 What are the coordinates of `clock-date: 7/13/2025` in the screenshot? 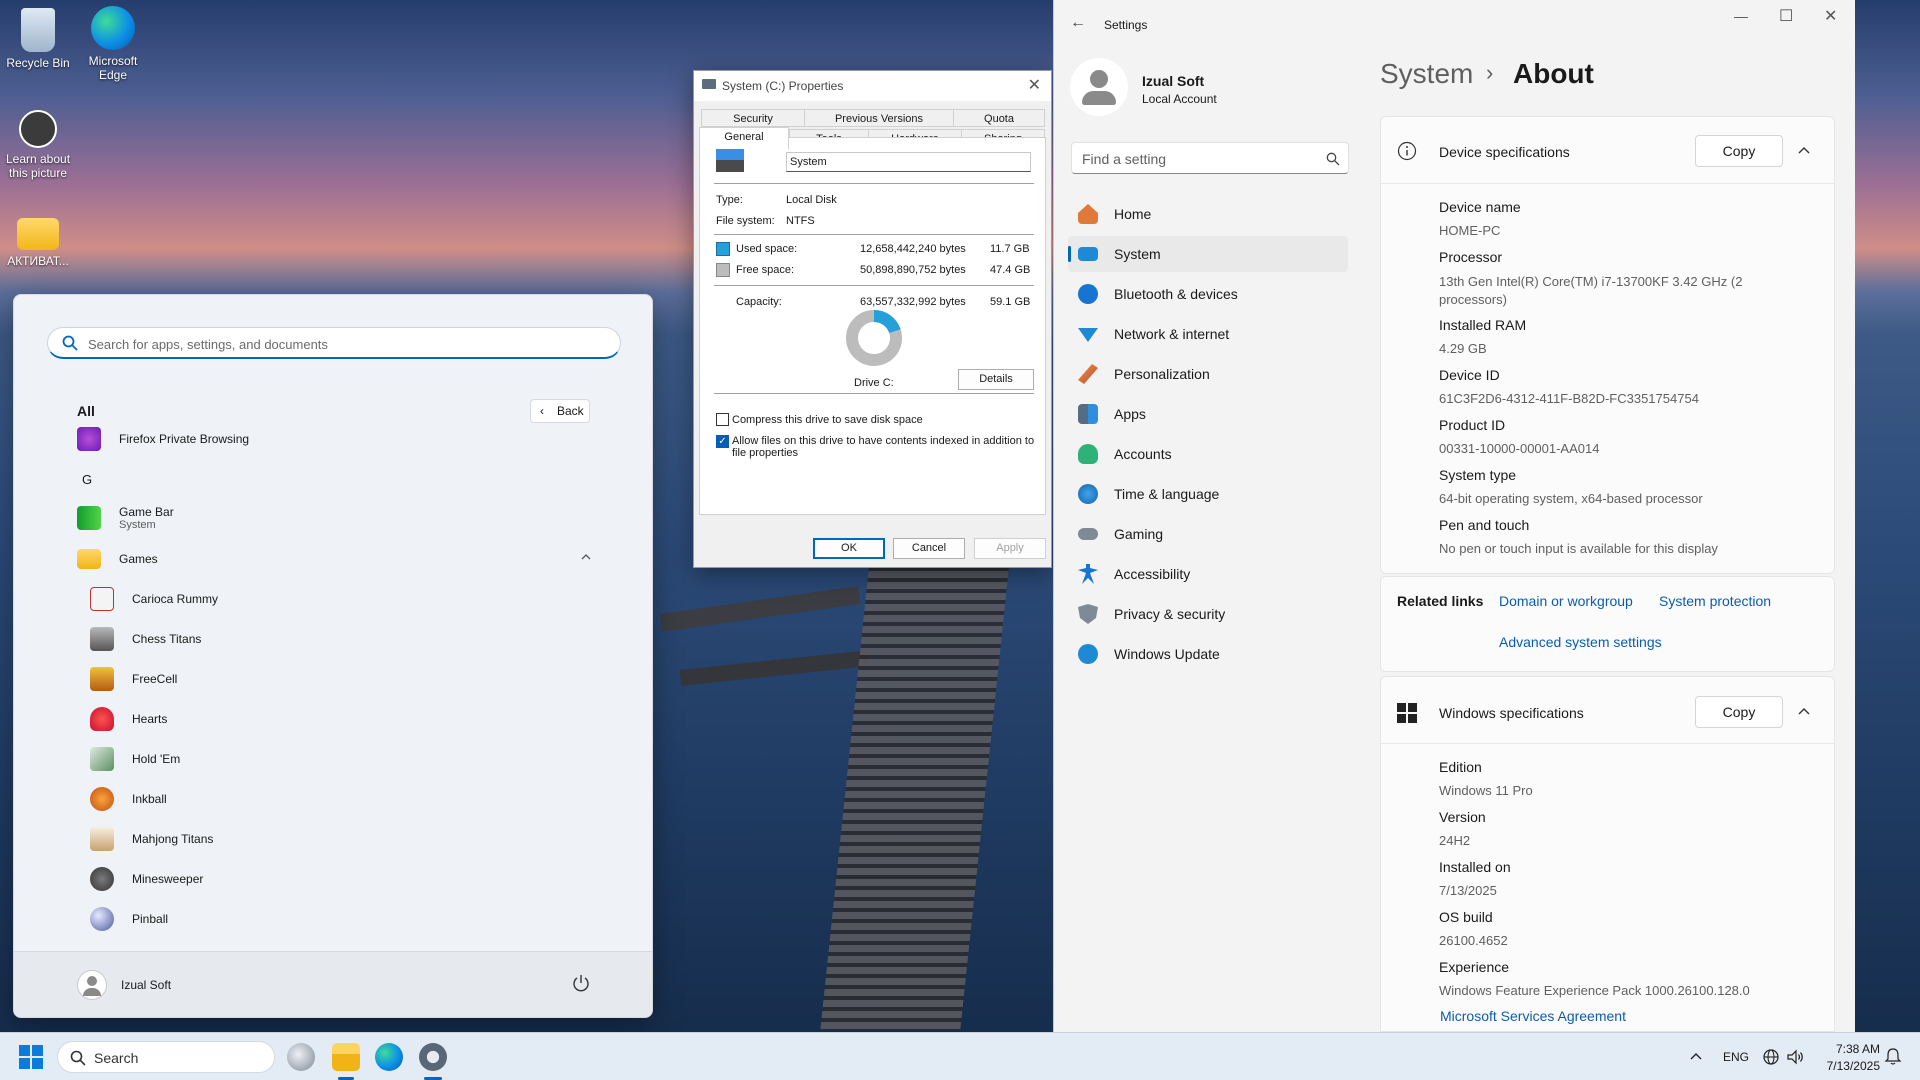 It's located at (1847, 1066).